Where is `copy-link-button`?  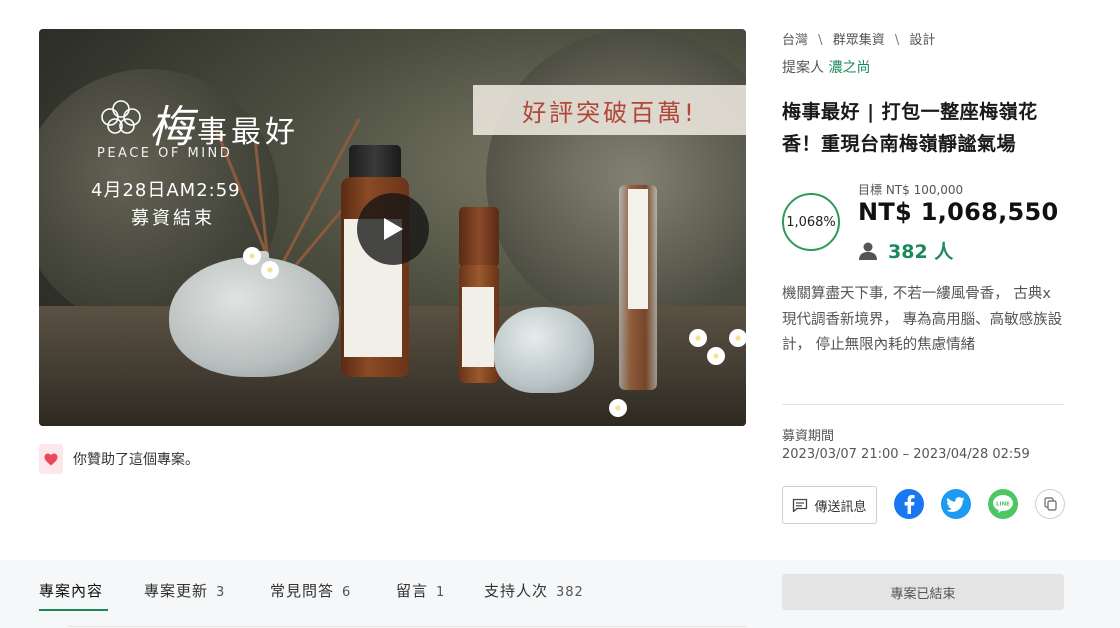 copy-link-button is located at coordinates (1050, 504).